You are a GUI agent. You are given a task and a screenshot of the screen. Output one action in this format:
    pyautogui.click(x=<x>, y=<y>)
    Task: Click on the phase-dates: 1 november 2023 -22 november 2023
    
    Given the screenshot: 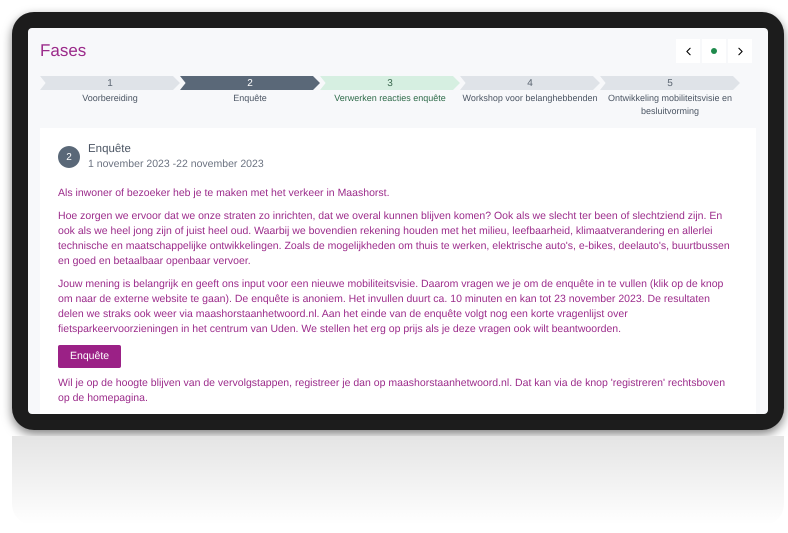 What is the action you would take?
    pyautogui.click(x=176, y=164)
    